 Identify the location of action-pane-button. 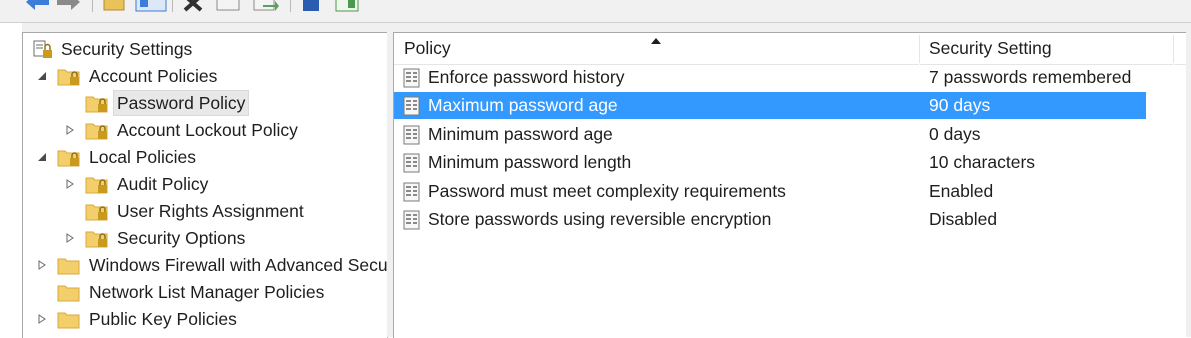
(348, 6).